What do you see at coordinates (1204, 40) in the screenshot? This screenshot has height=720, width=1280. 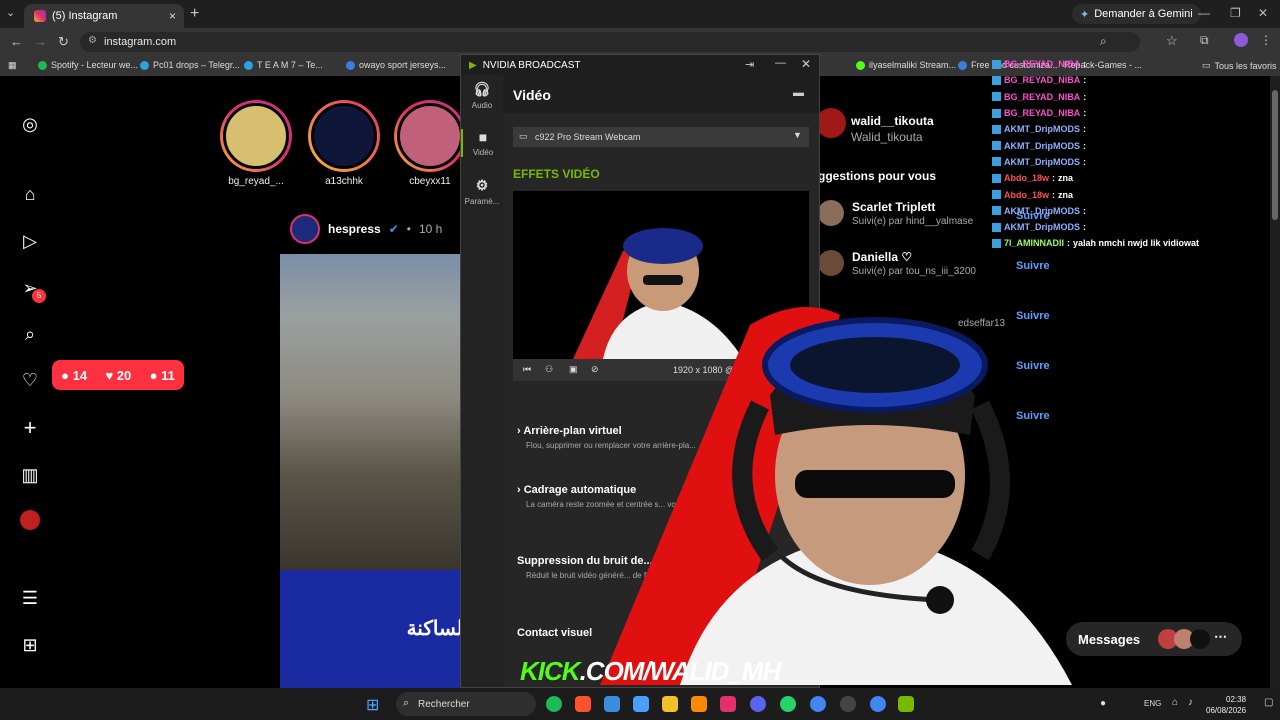 I see `extensions-icon: ⧉` at bounding box center [1204, 40].